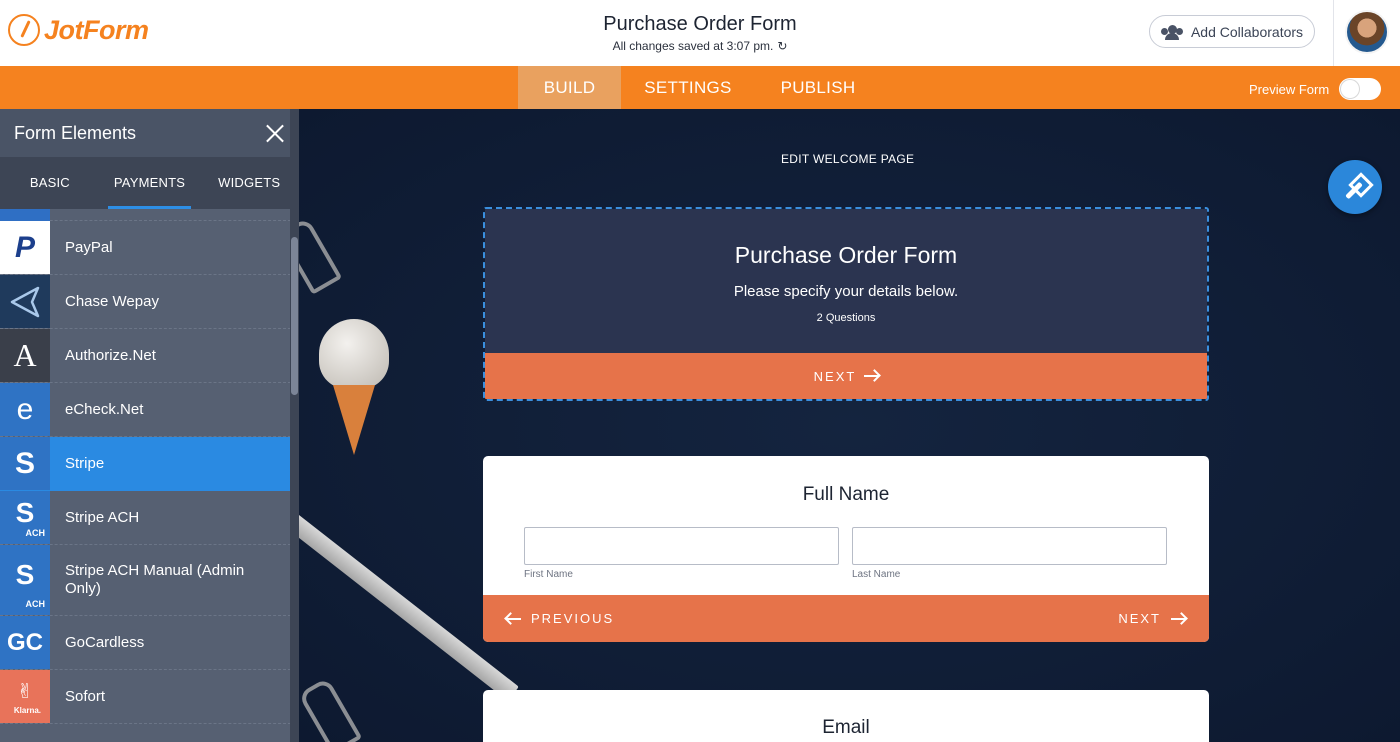 Image resolution: width=1400 pixels, height=742 pixels. Describe the element at coordinates (75, 132) in the screenshot. I see `panel-title: Form Elements` at that location.